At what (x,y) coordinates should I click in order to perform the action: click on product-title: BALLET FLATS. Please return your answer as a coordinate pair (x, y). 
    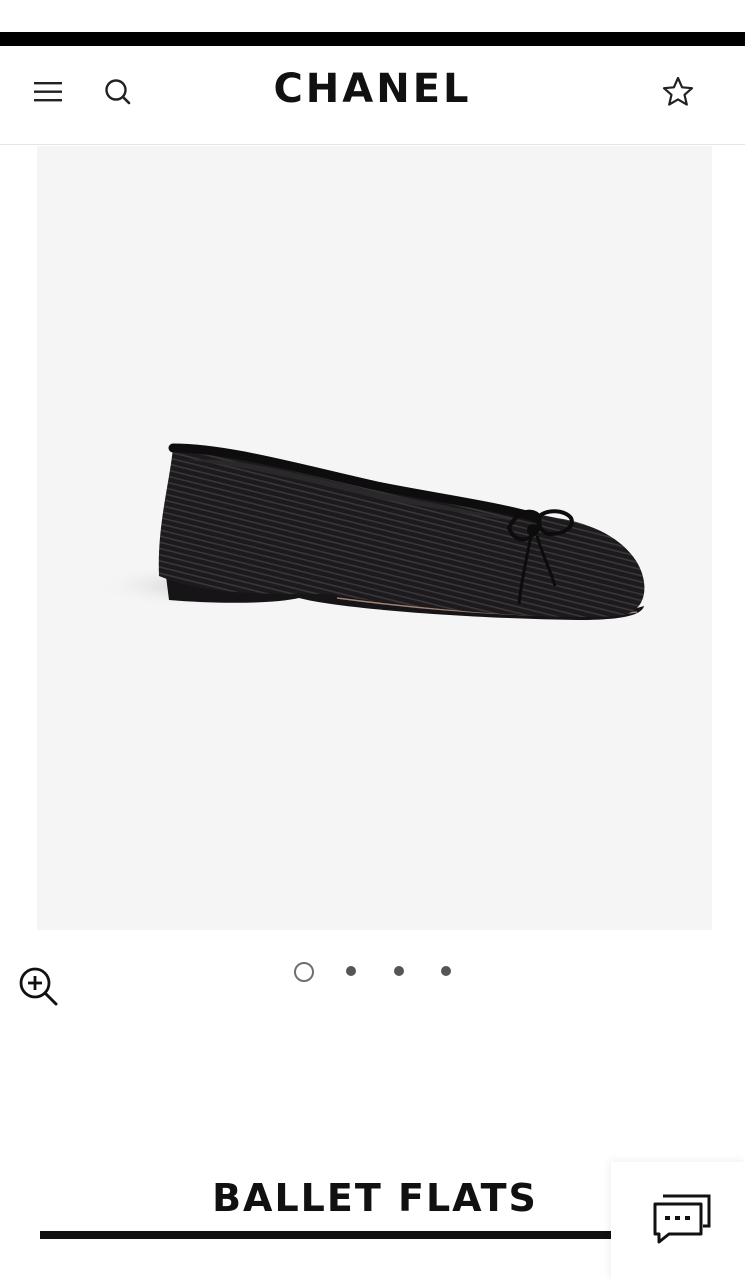
    Looking at the image, I should click on (375, 1198).